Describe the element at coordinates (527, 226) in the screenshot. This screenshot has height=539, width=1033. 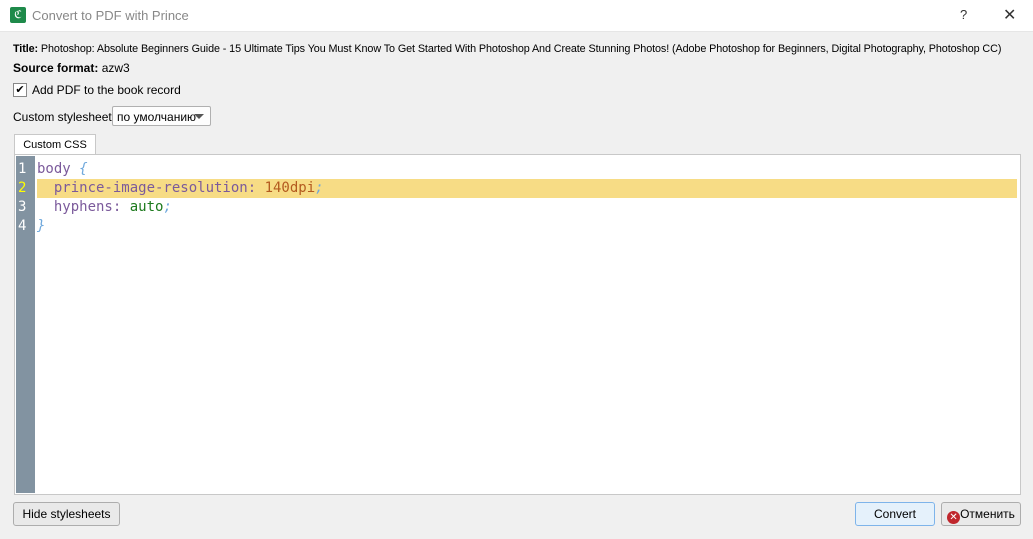
I see `code-line: }` at that location.